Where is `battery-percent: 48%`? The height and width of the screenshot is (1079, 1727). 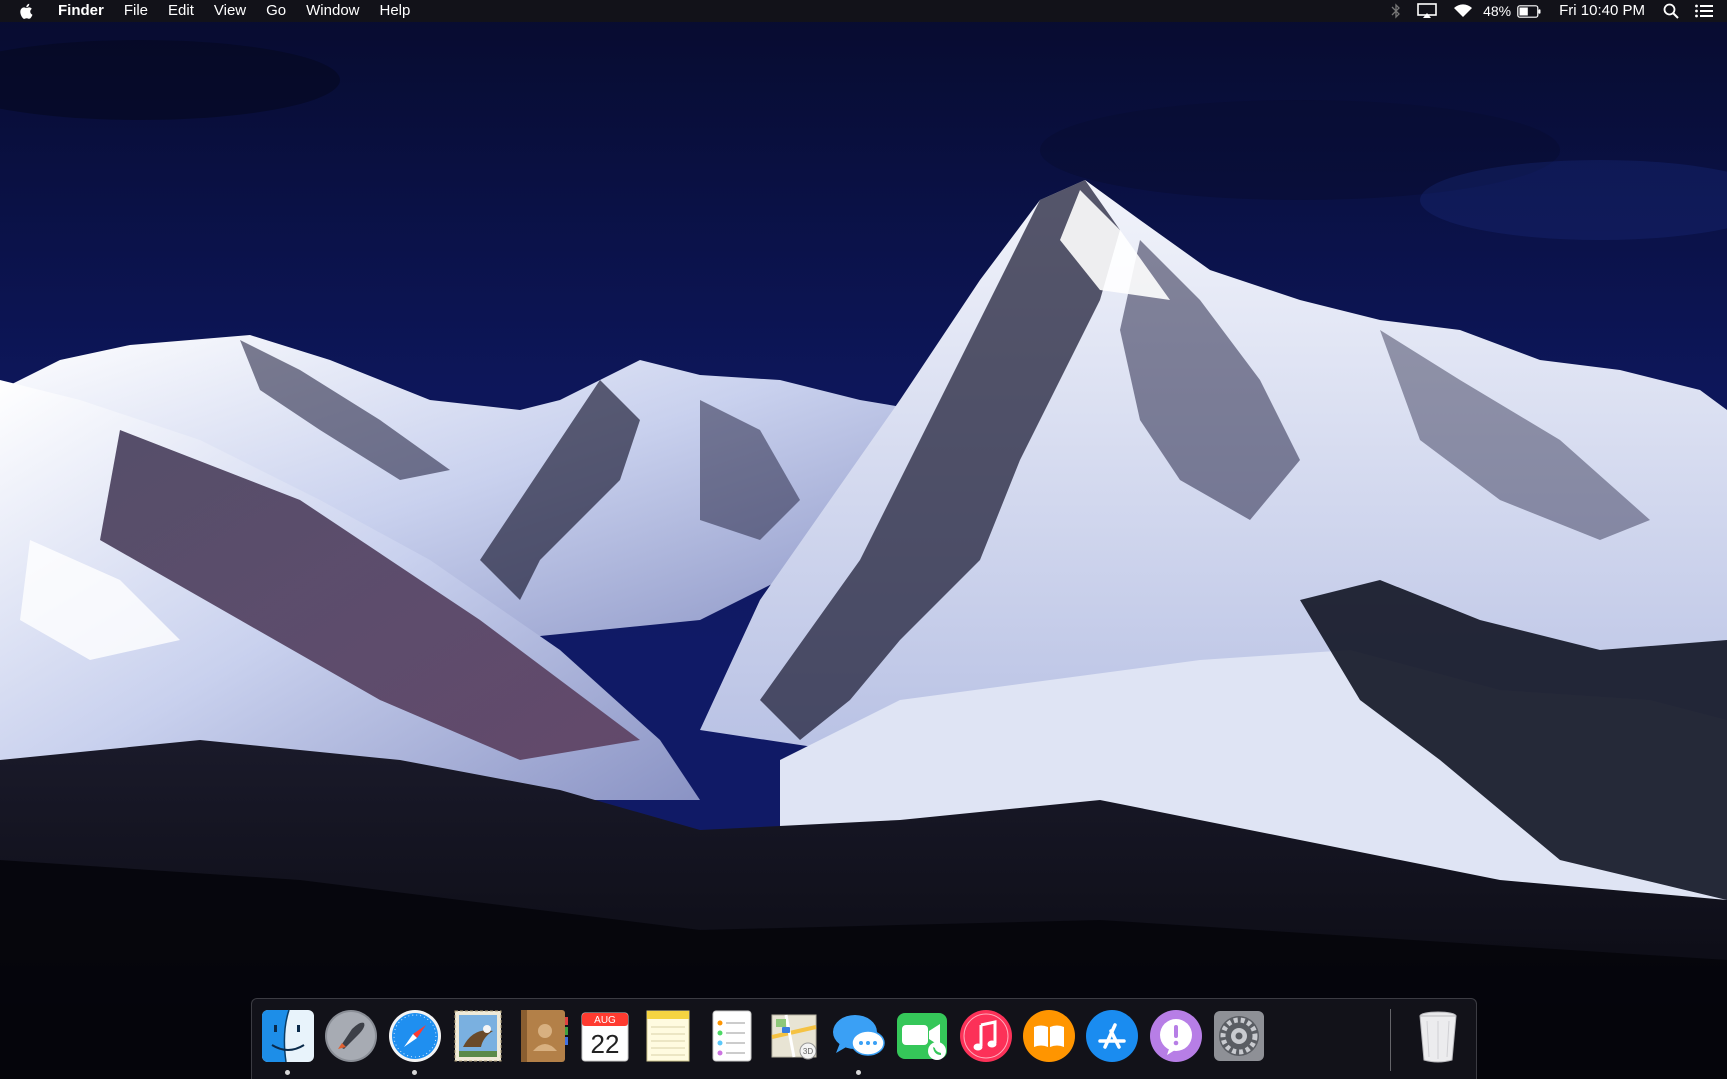
battery-percent: 48% is located at coordinates (1497, 11).